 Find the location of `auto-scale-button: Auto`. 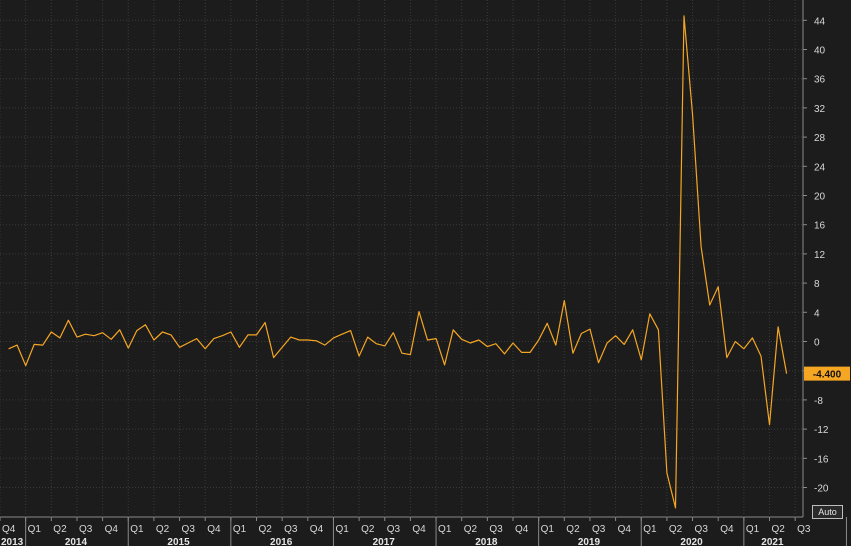

auto-scale-button: Auto is located at coordinates (827, 512).